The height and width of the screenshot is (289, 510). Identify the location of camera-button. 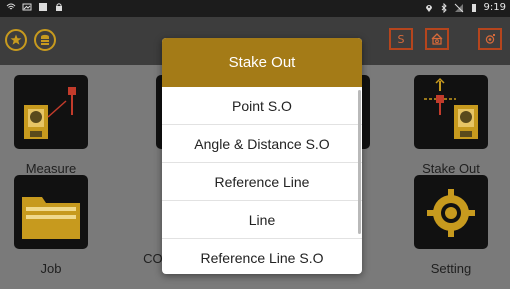
(490, 39).